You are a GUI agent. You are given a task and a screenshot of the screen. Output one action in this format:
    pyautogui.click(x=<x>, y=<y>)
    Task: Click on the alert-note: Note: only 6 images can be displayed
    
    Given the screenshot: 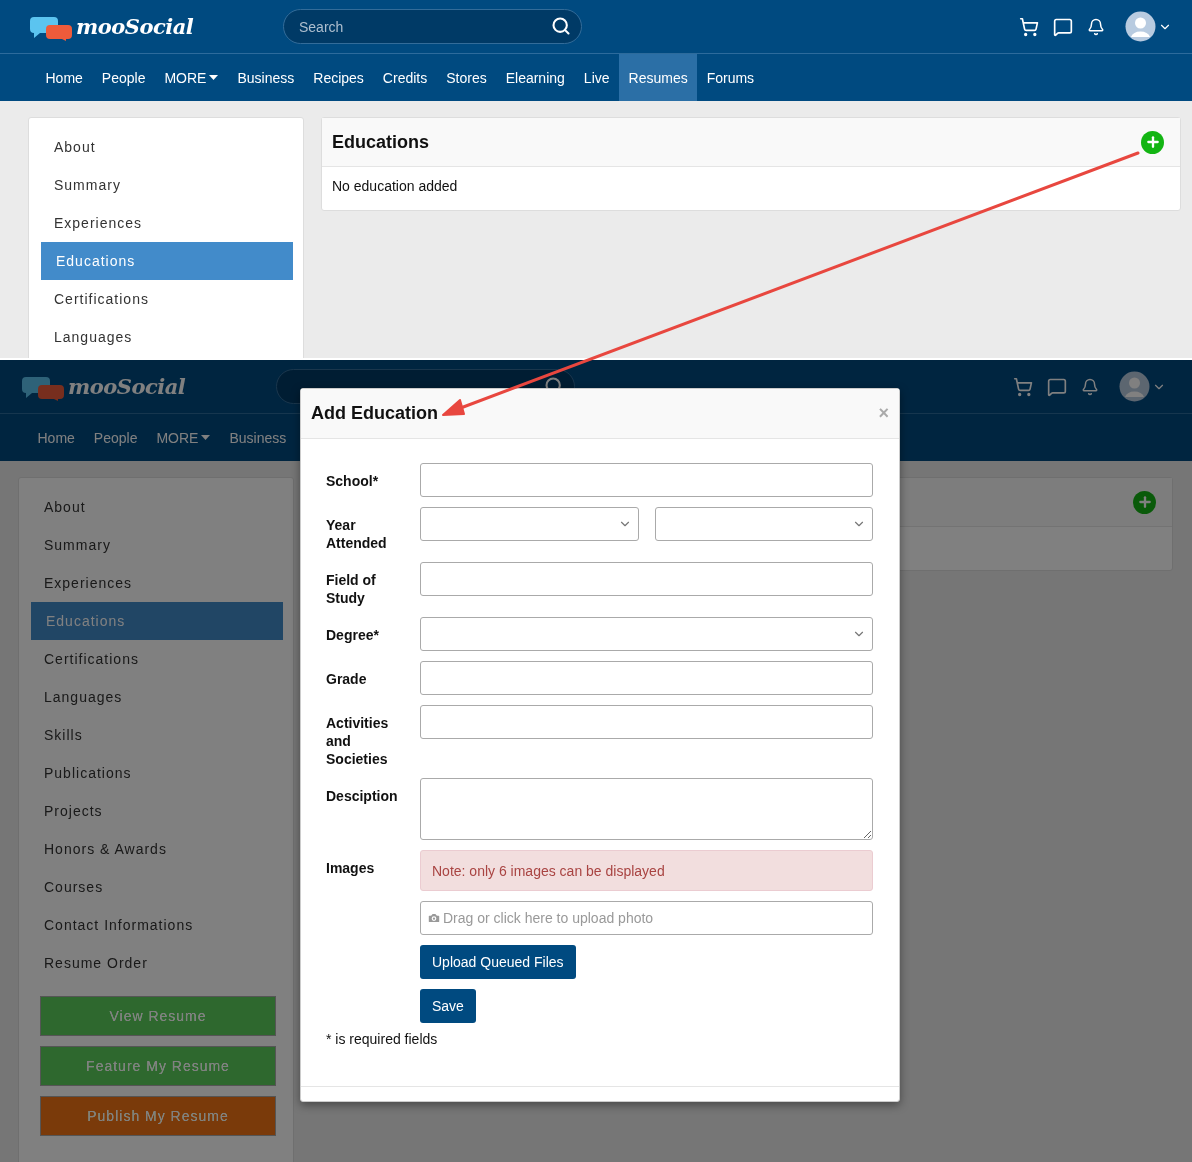 What is the action you would take?
    pyautogui.click(x=646, y=870)
    